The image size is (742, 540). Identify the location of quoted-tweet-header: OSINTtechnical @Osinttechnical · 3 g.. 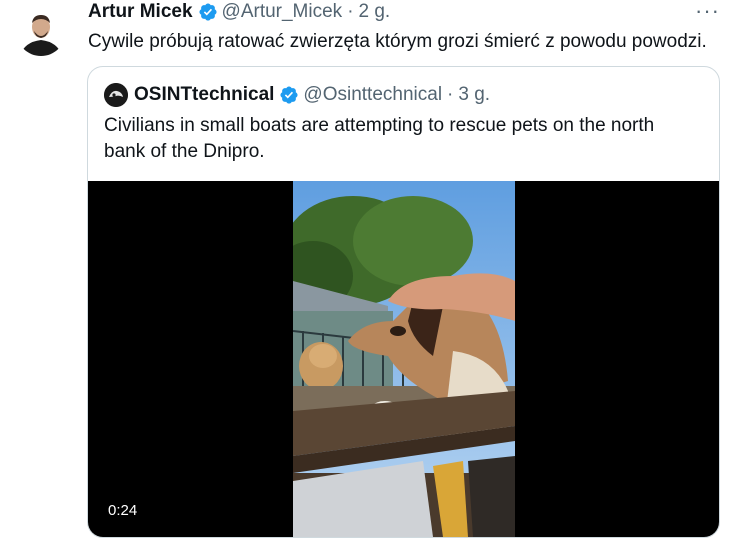
(297, 95).